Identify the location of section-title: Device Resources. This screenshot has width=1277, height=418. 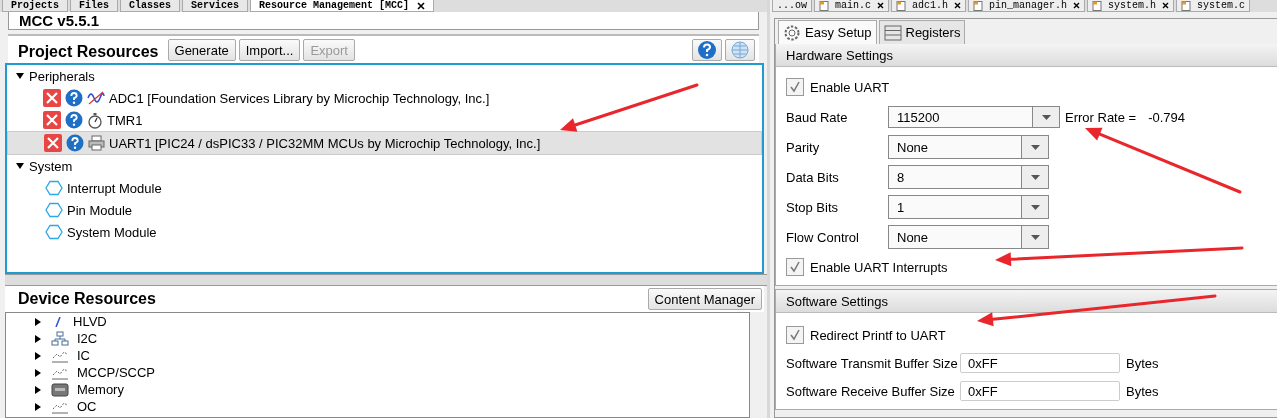
(87, 299).